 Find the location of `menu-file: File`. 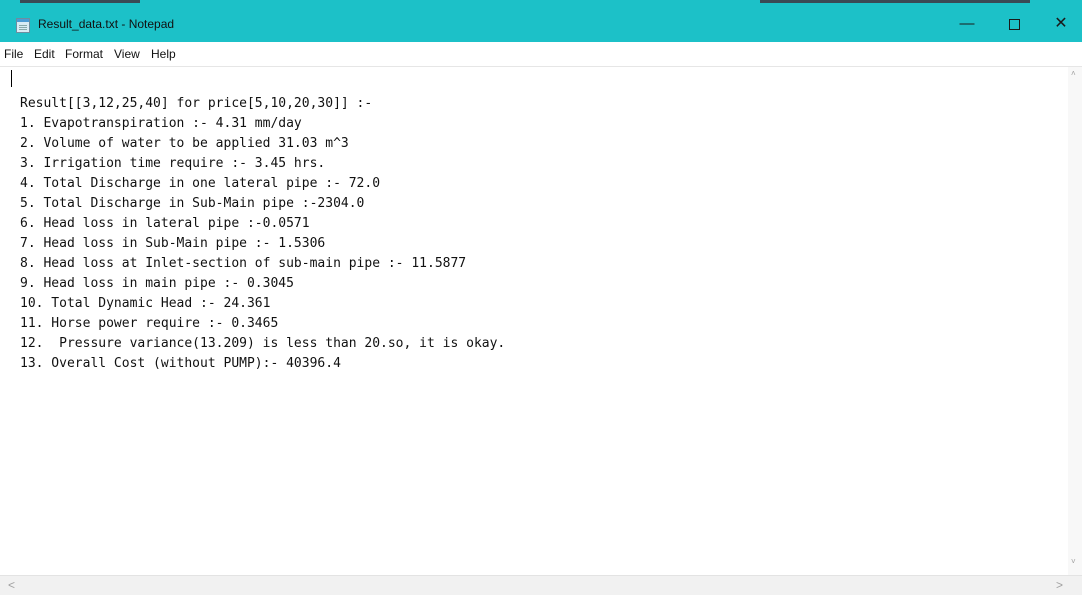

menu-file: File is located at coordinates (13, 54).